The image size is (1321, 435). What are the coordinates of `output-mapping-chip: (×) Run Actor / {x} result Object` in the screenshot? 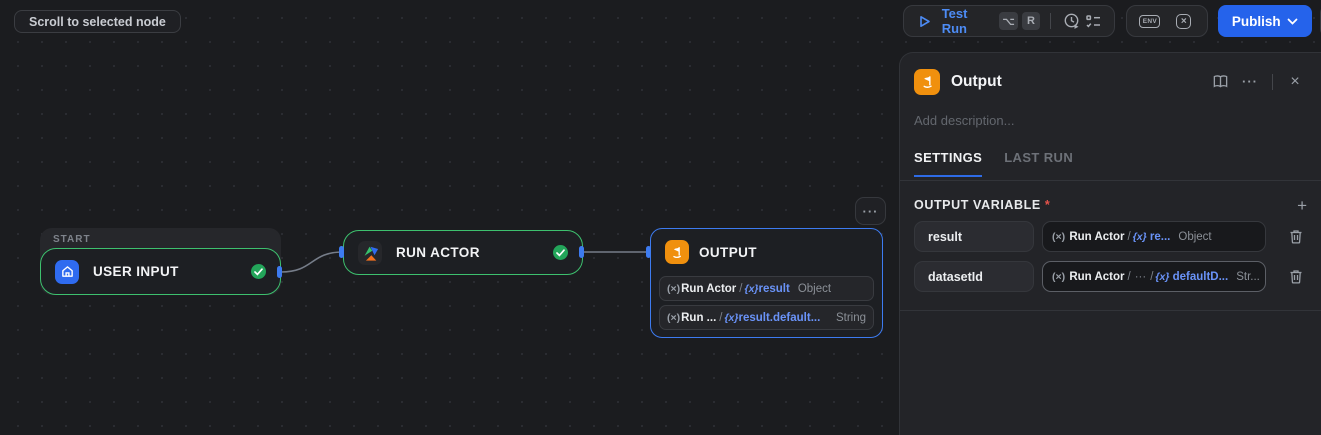 It's located at (766, 288).